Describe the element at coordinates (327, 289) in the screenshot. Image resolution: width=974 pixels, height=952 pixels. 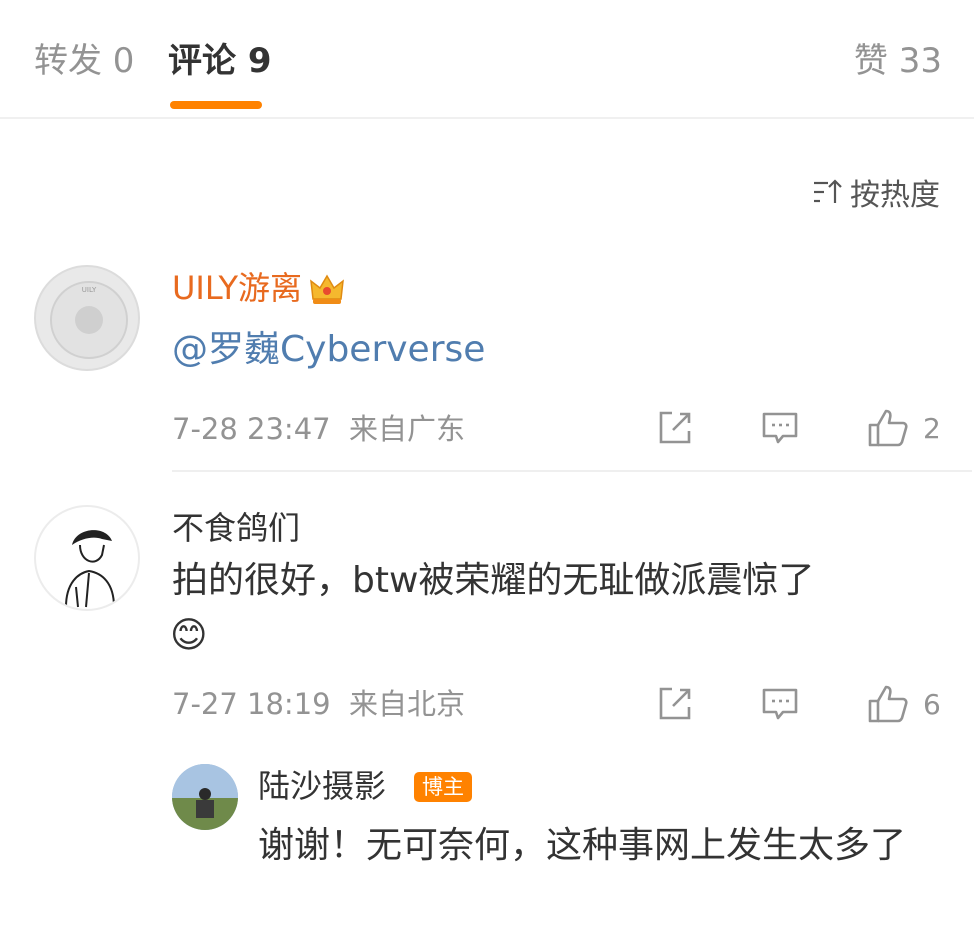
I see `crown-badge-icon` at that location.